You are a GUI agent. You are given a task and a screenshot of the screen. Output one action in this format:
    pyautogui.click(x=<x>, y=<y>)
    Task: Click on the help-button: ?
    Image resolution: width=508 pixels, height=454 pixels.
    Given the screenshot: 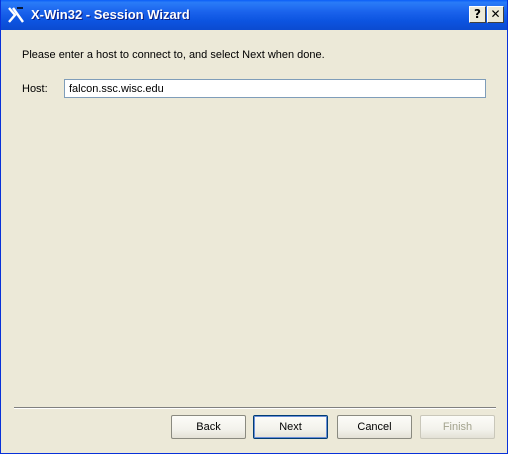 What is the action you would take?
    pyautogui.click(x=477, y=14)
    